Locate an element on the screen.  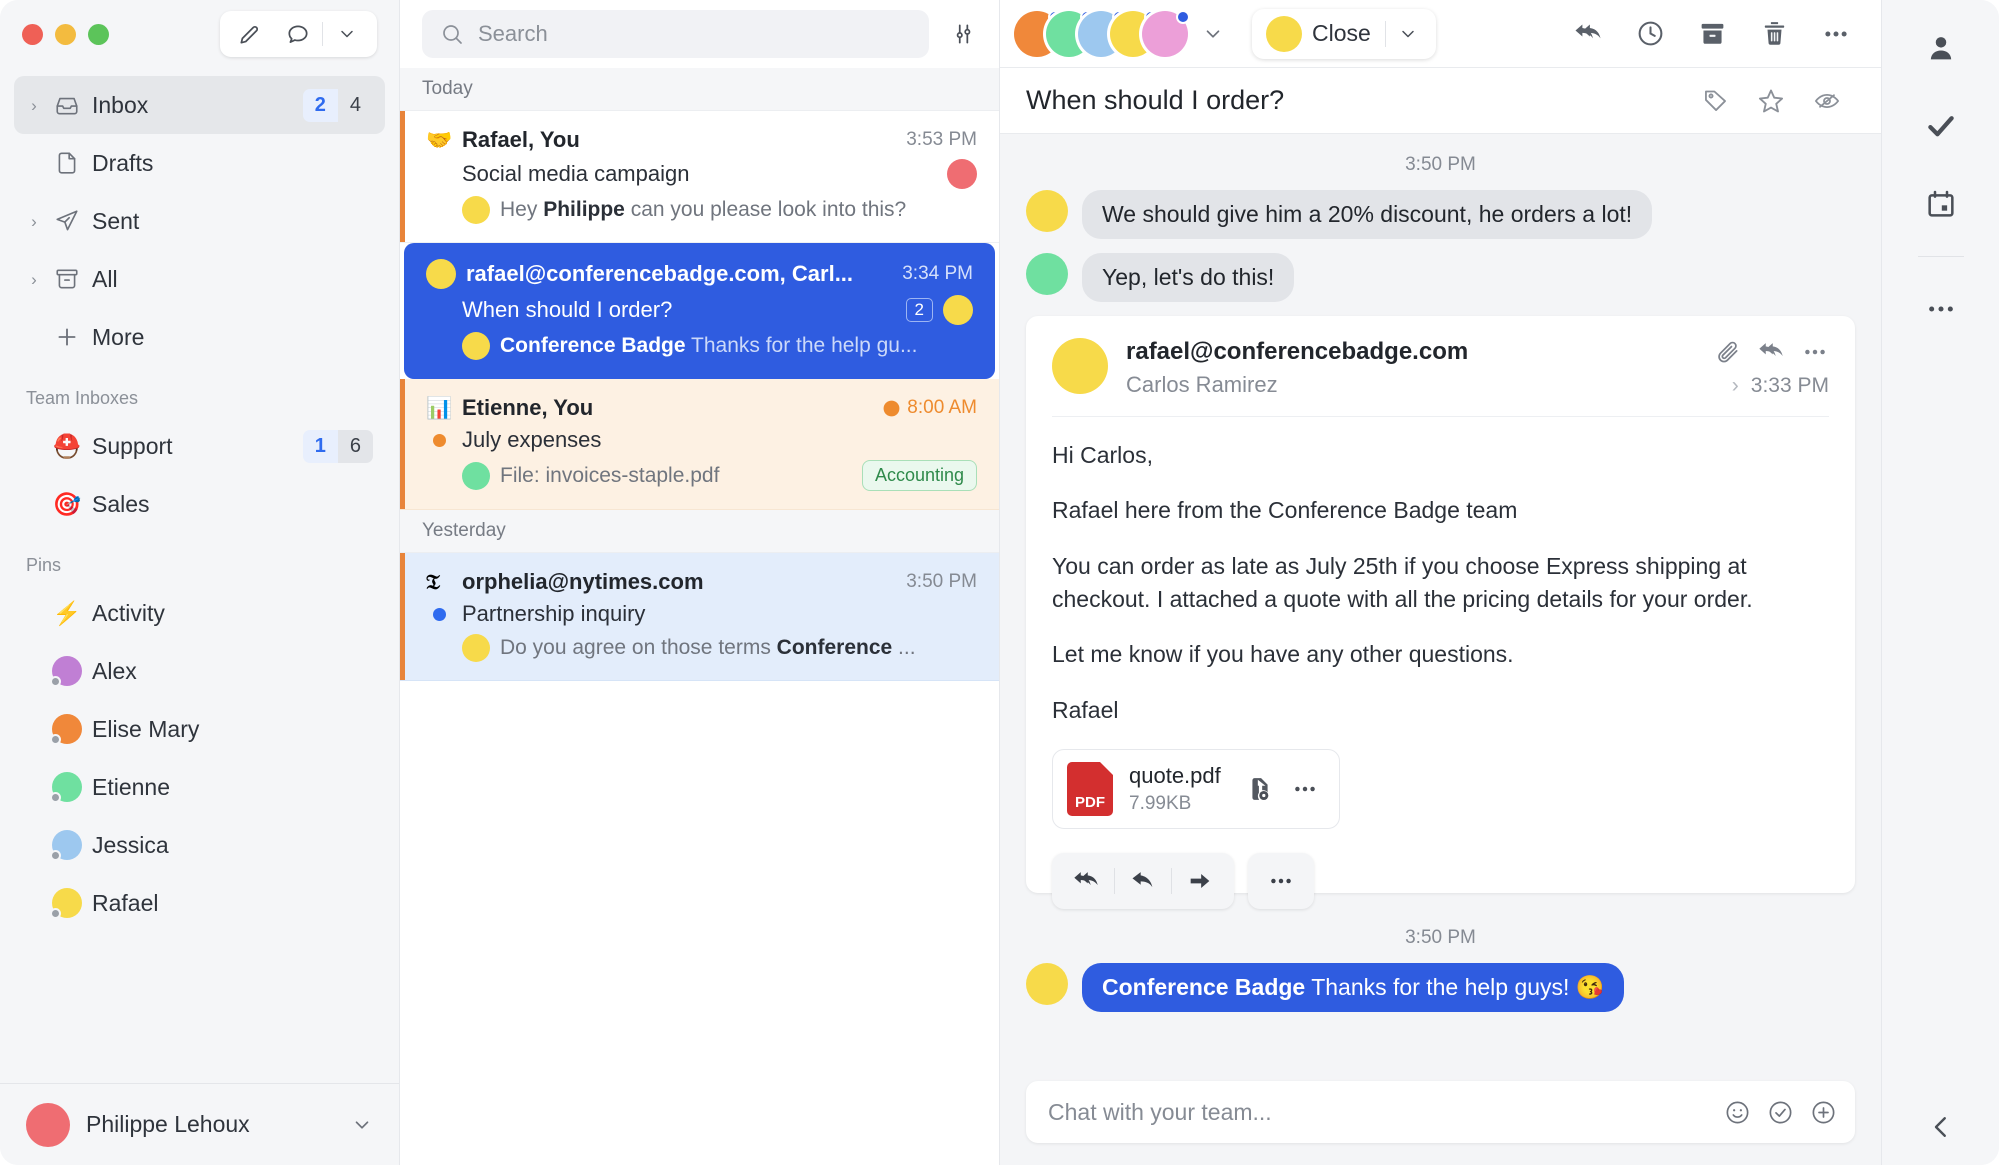
check-icon is located at coordinates (1941, 126).